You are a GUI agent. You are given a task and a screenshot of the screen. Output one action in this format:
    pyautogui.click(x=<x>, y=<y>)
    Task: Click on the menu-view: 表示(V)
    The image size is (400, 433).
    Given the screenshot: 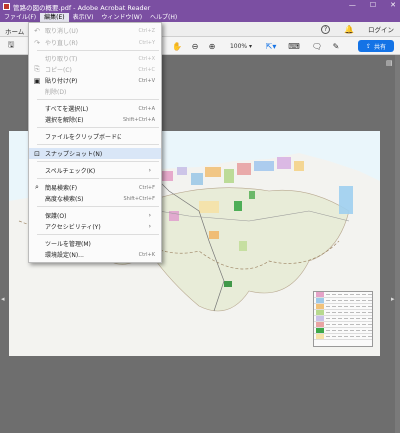 What is the action you would take?
    pyautogui.click(x=83, y=17)
    